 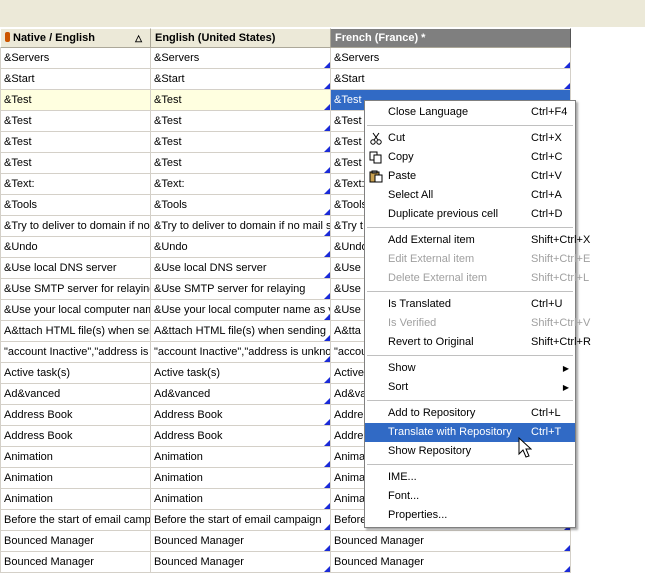 I want to click on cell-text: Addre, so click(x=349, y=436).